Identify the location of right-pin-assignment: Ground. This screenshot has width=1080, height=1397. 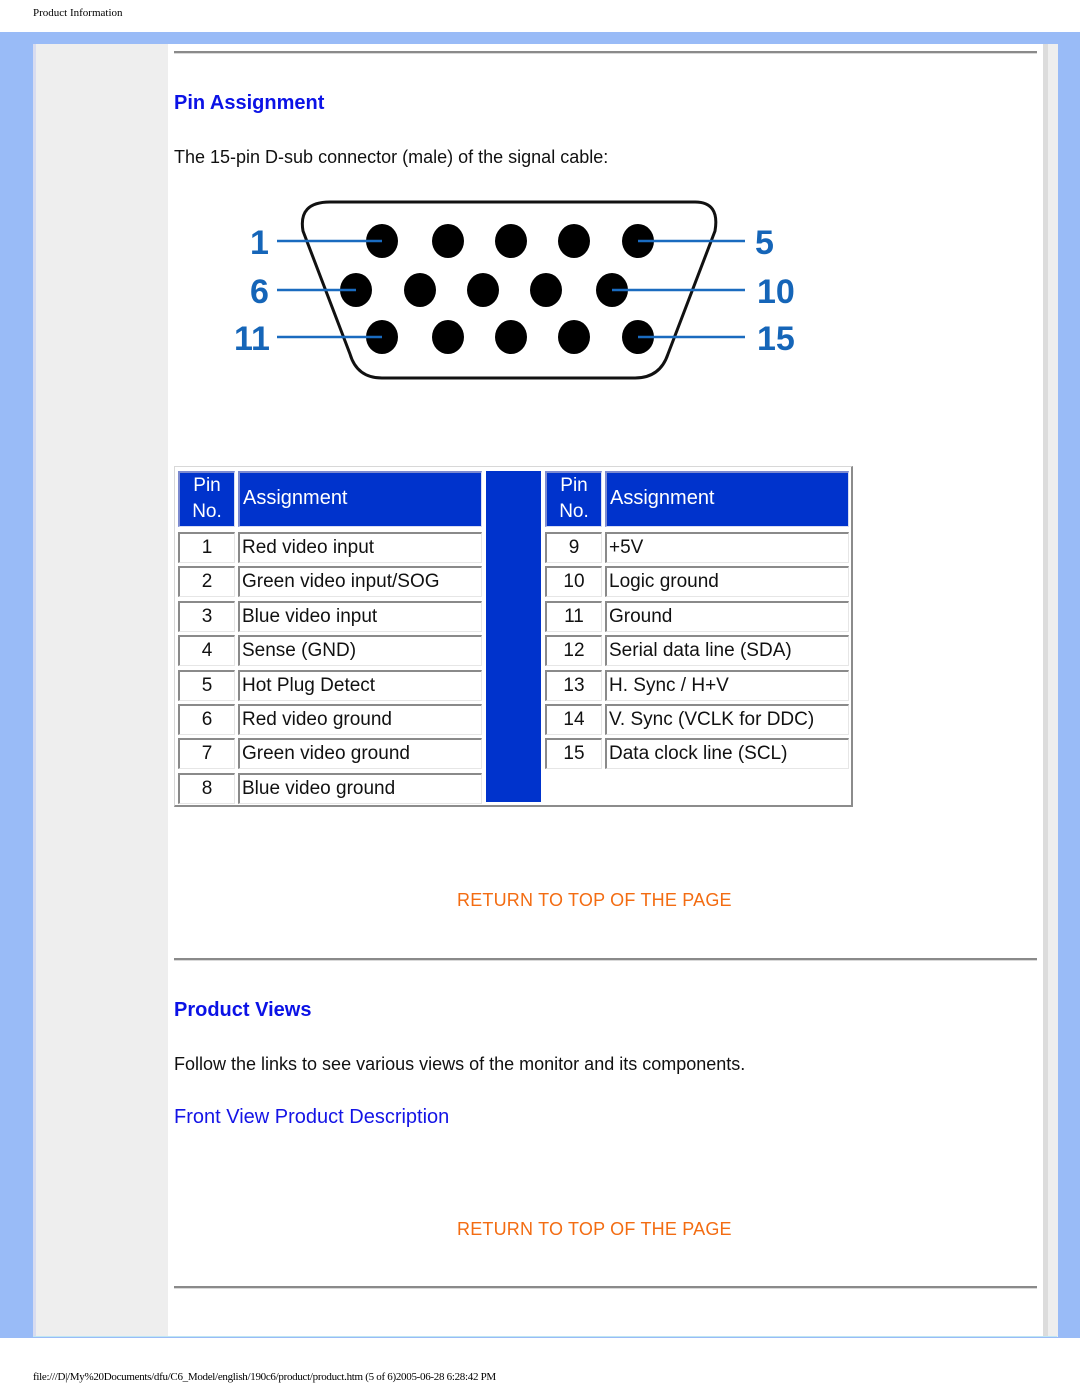
(727, 616).